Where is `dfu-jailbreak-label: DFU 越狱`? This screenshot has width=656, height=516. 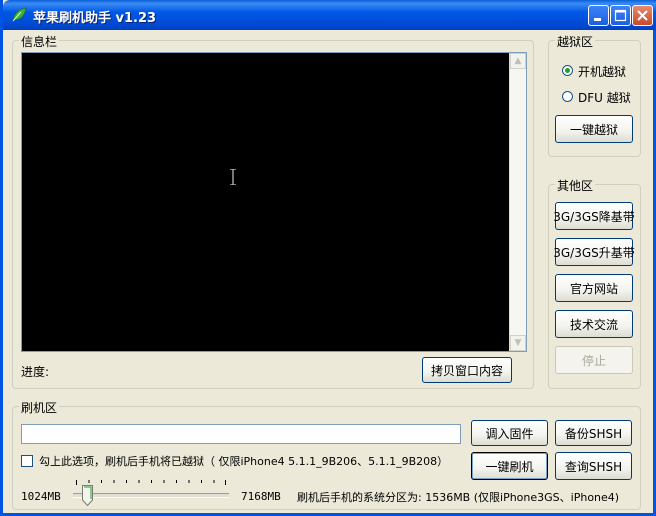
dfu-jailbreak-label: DFU 越狱 is located at coordinates (604, 98).